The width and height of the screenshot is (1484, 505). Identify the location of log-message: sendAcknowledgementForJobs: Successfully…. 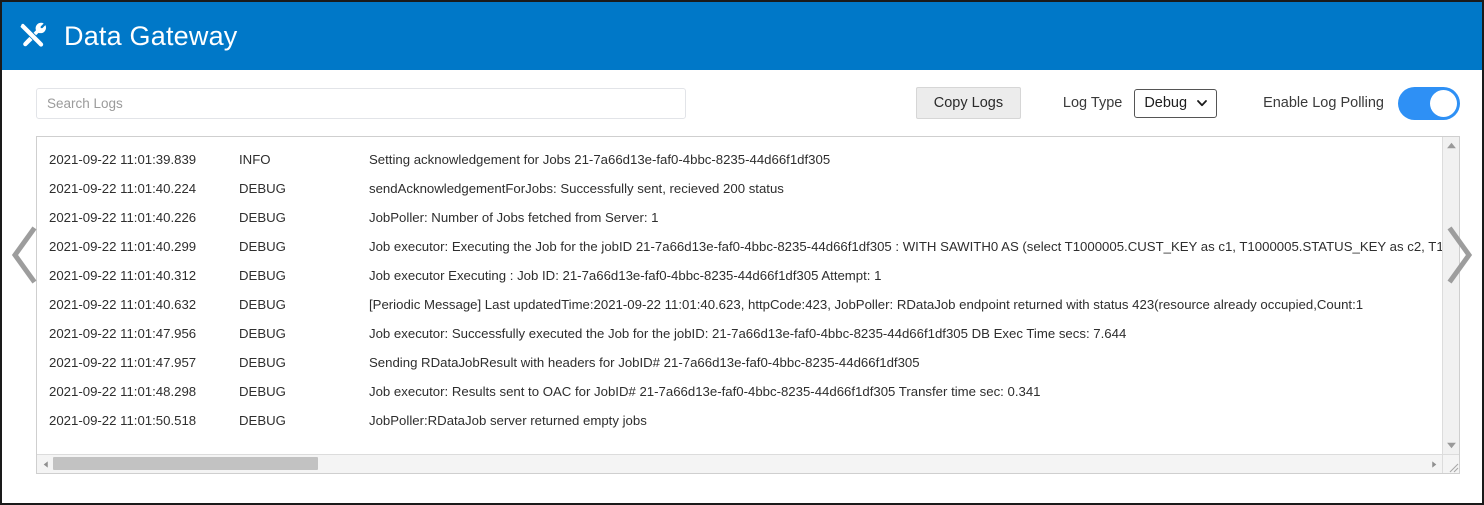
(576, 188).